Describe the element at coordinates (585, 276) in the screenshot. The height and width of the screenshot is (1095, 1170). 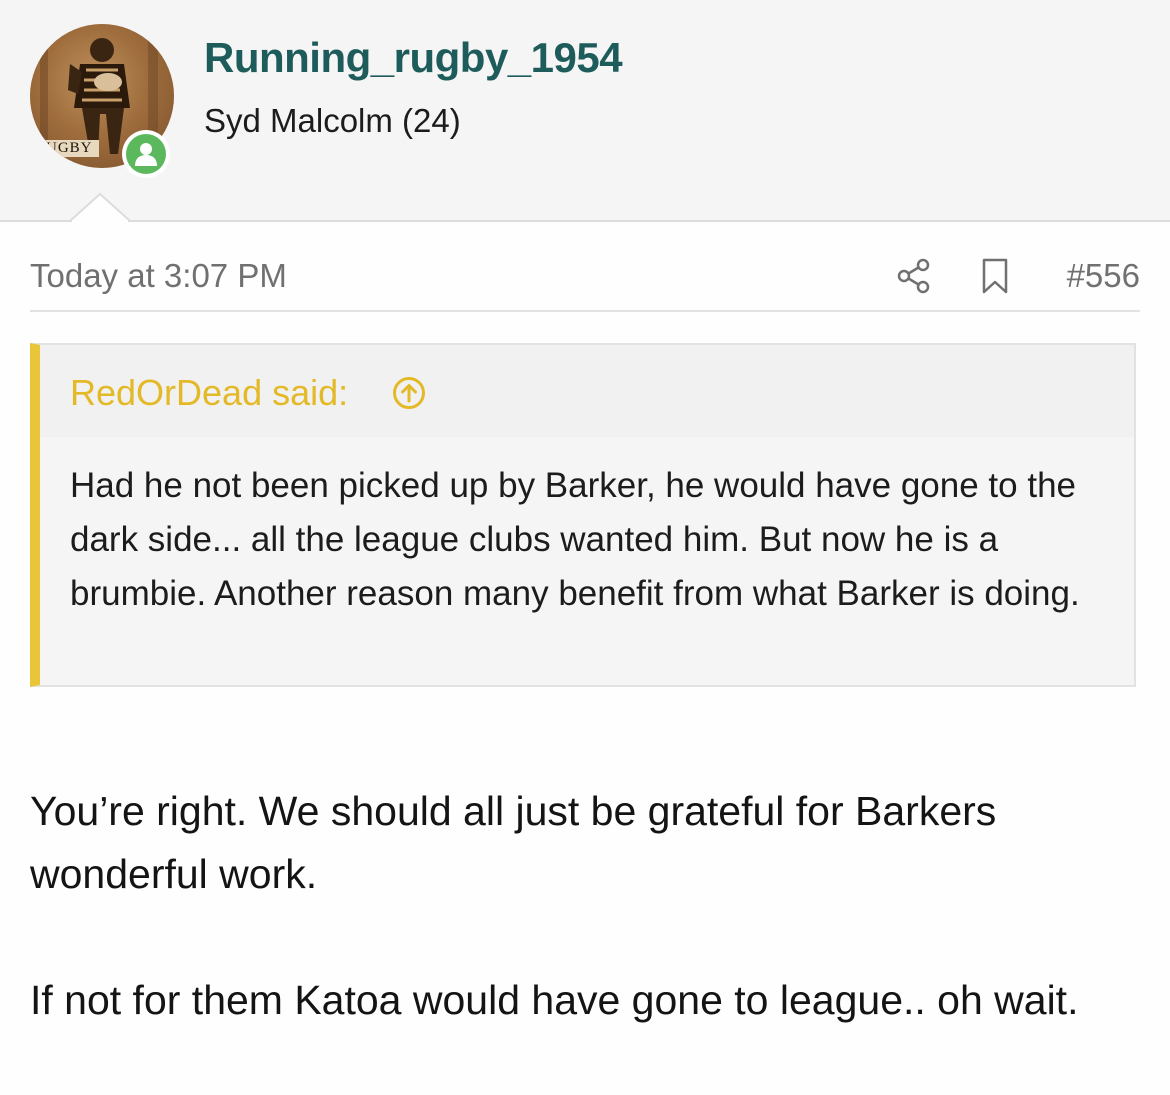
I see `post-meta-bar: Today at 3:07 PM #556` at that location.